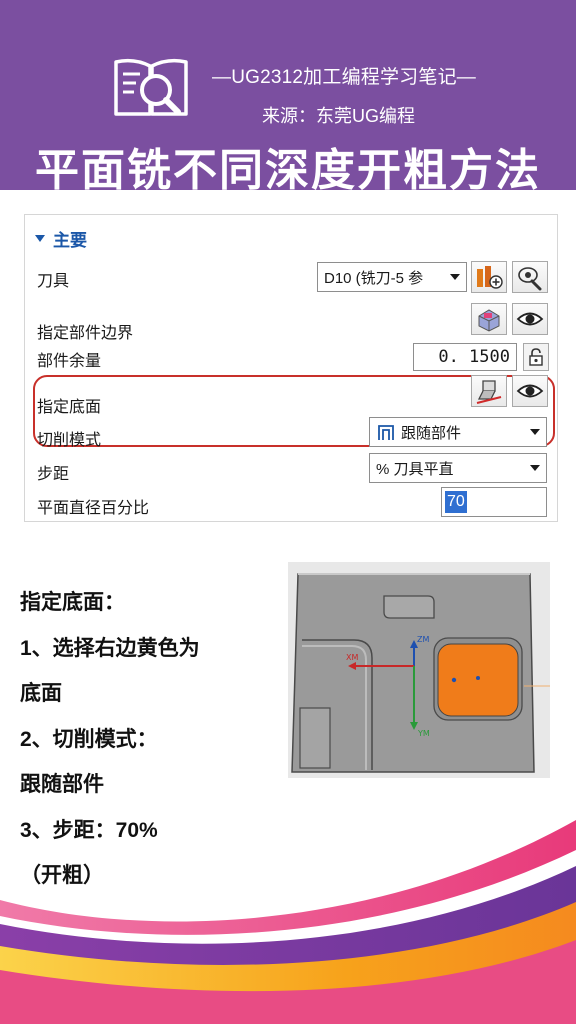  Describe the element at coordinates (89, 739) in the screenshot. I see `instruction-line: 2、切削模式：` at that location.